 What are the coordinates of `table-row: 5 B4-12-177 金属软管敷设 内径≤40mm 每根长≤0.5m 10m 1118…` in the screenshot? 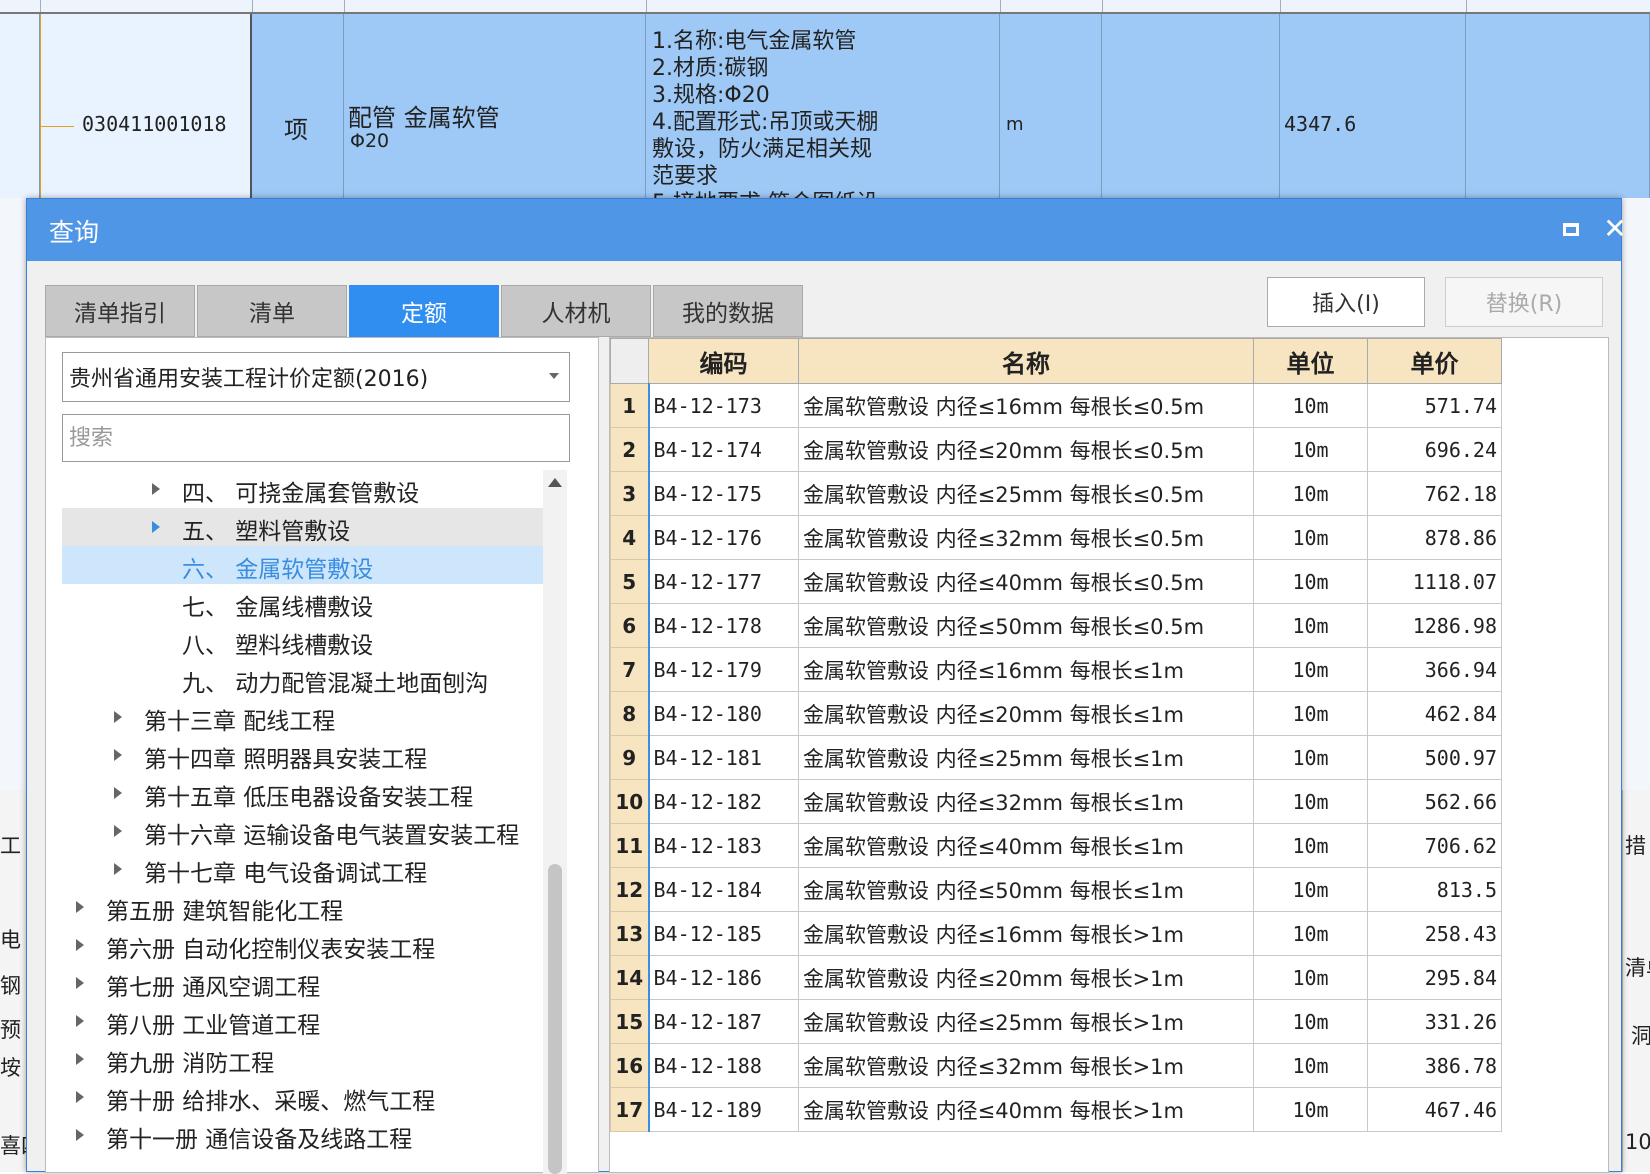 It's located at (1056, 581).